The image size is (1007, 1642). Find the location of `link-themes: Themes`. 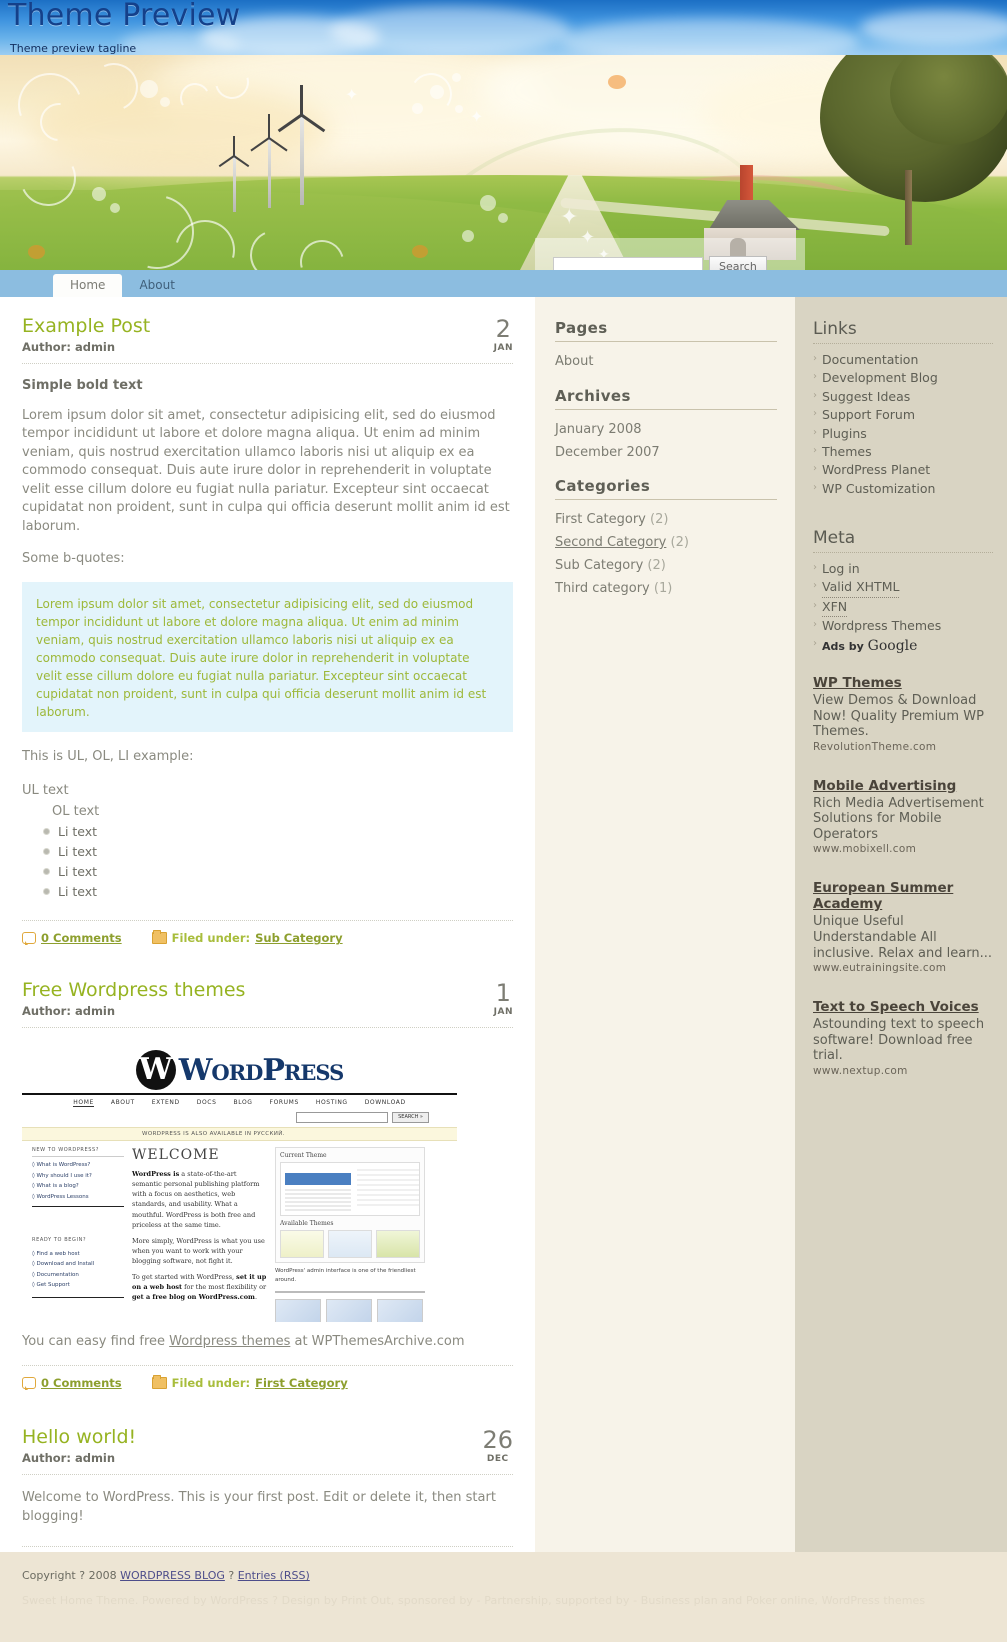

link-themes: Themes is located at coordinates (847, 452).